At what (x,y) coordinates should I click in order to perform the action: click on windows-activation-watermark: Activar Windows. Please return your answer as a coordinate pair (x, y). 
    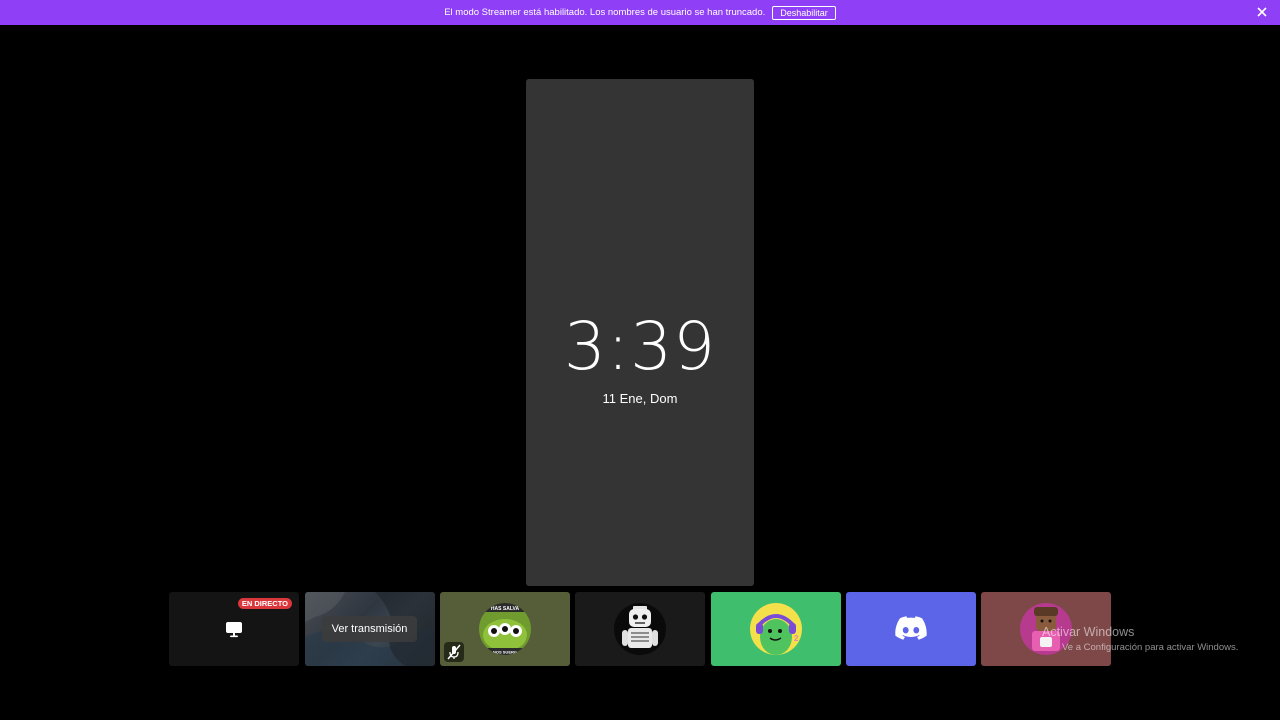
    Looking at the image, I should click on (1088, 632).